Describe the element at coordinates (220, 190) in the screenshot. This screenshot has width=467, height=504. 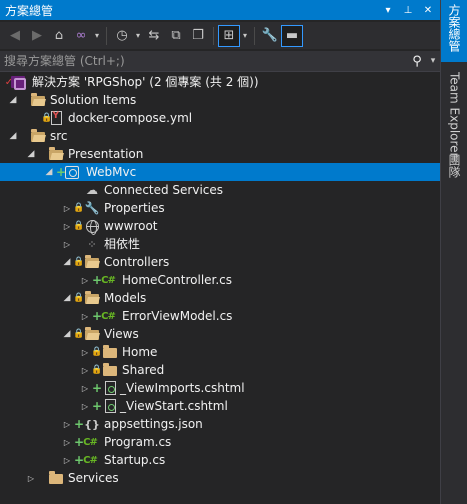
I see `tree-node-connected-services: ☁ Connected Services` at that location.